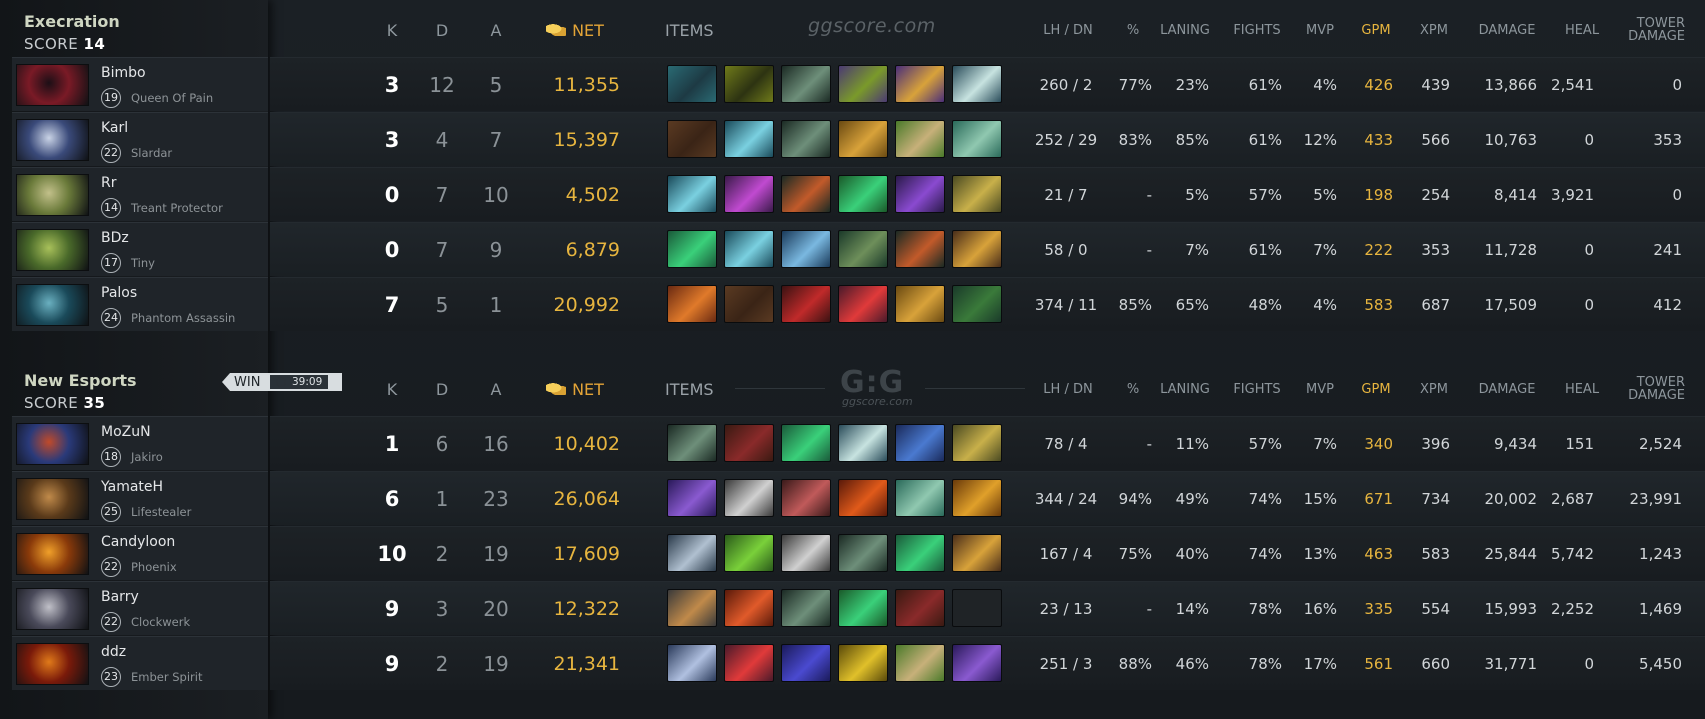 The height and width of the screenshot is (719, 1705). What do you see at coordinates (140, 84) in the screenshot?
I see `player-card: Bimbo 19 Queen Of Pain` at bounding box center [140, 84].